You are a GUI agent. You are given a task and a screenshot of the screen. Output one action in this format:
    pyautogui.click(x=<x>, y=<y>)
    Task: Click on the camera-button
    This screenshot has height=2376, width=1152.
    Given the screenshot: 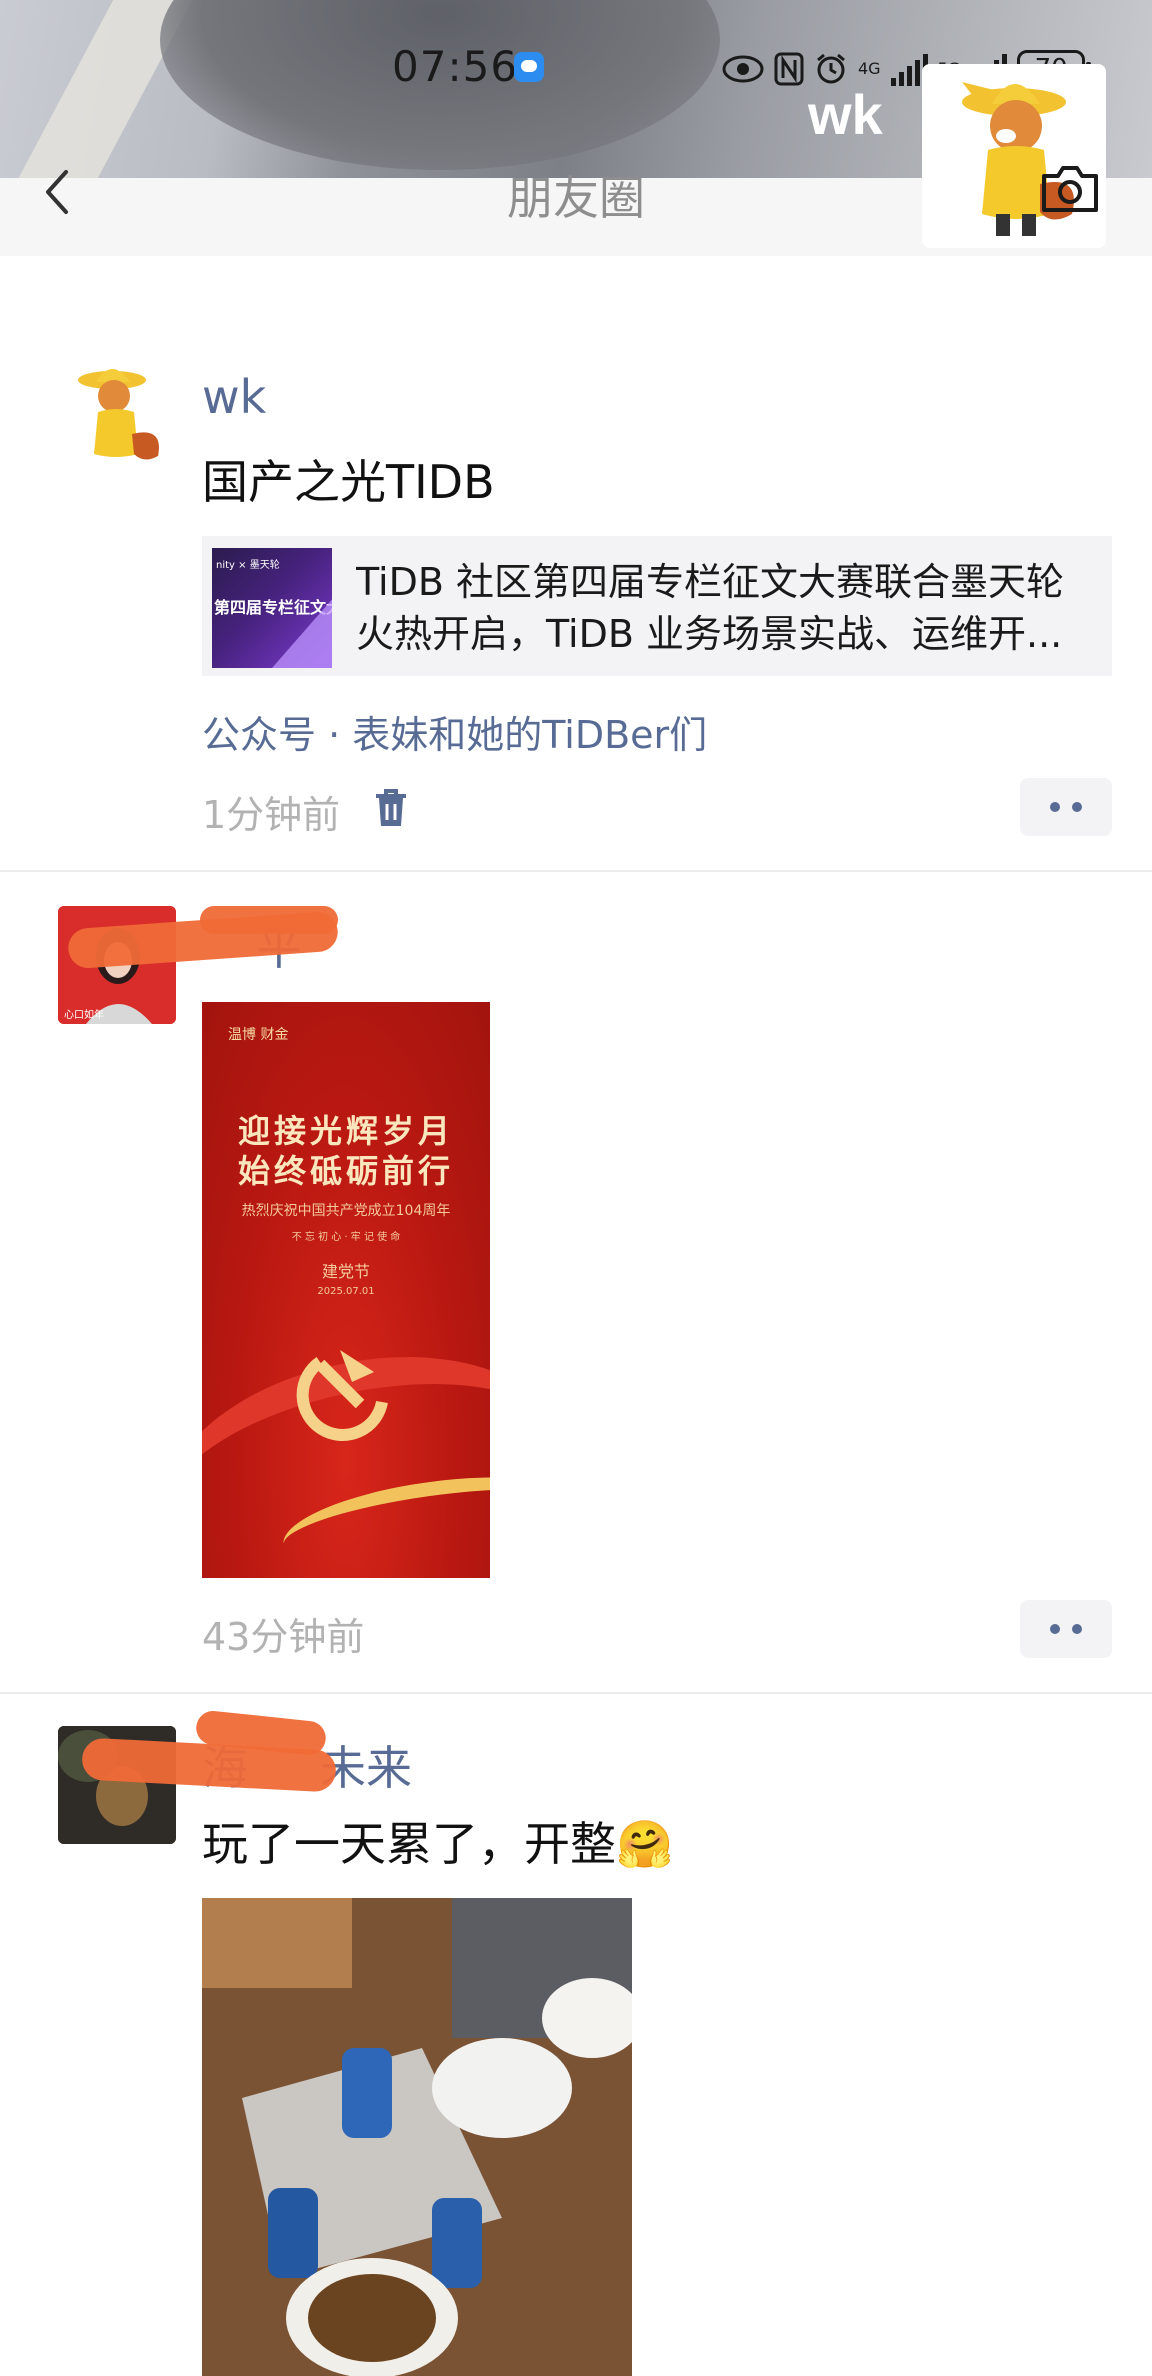 What is the action you would take?
    pyautogui.click(x=1070, y=189)
    